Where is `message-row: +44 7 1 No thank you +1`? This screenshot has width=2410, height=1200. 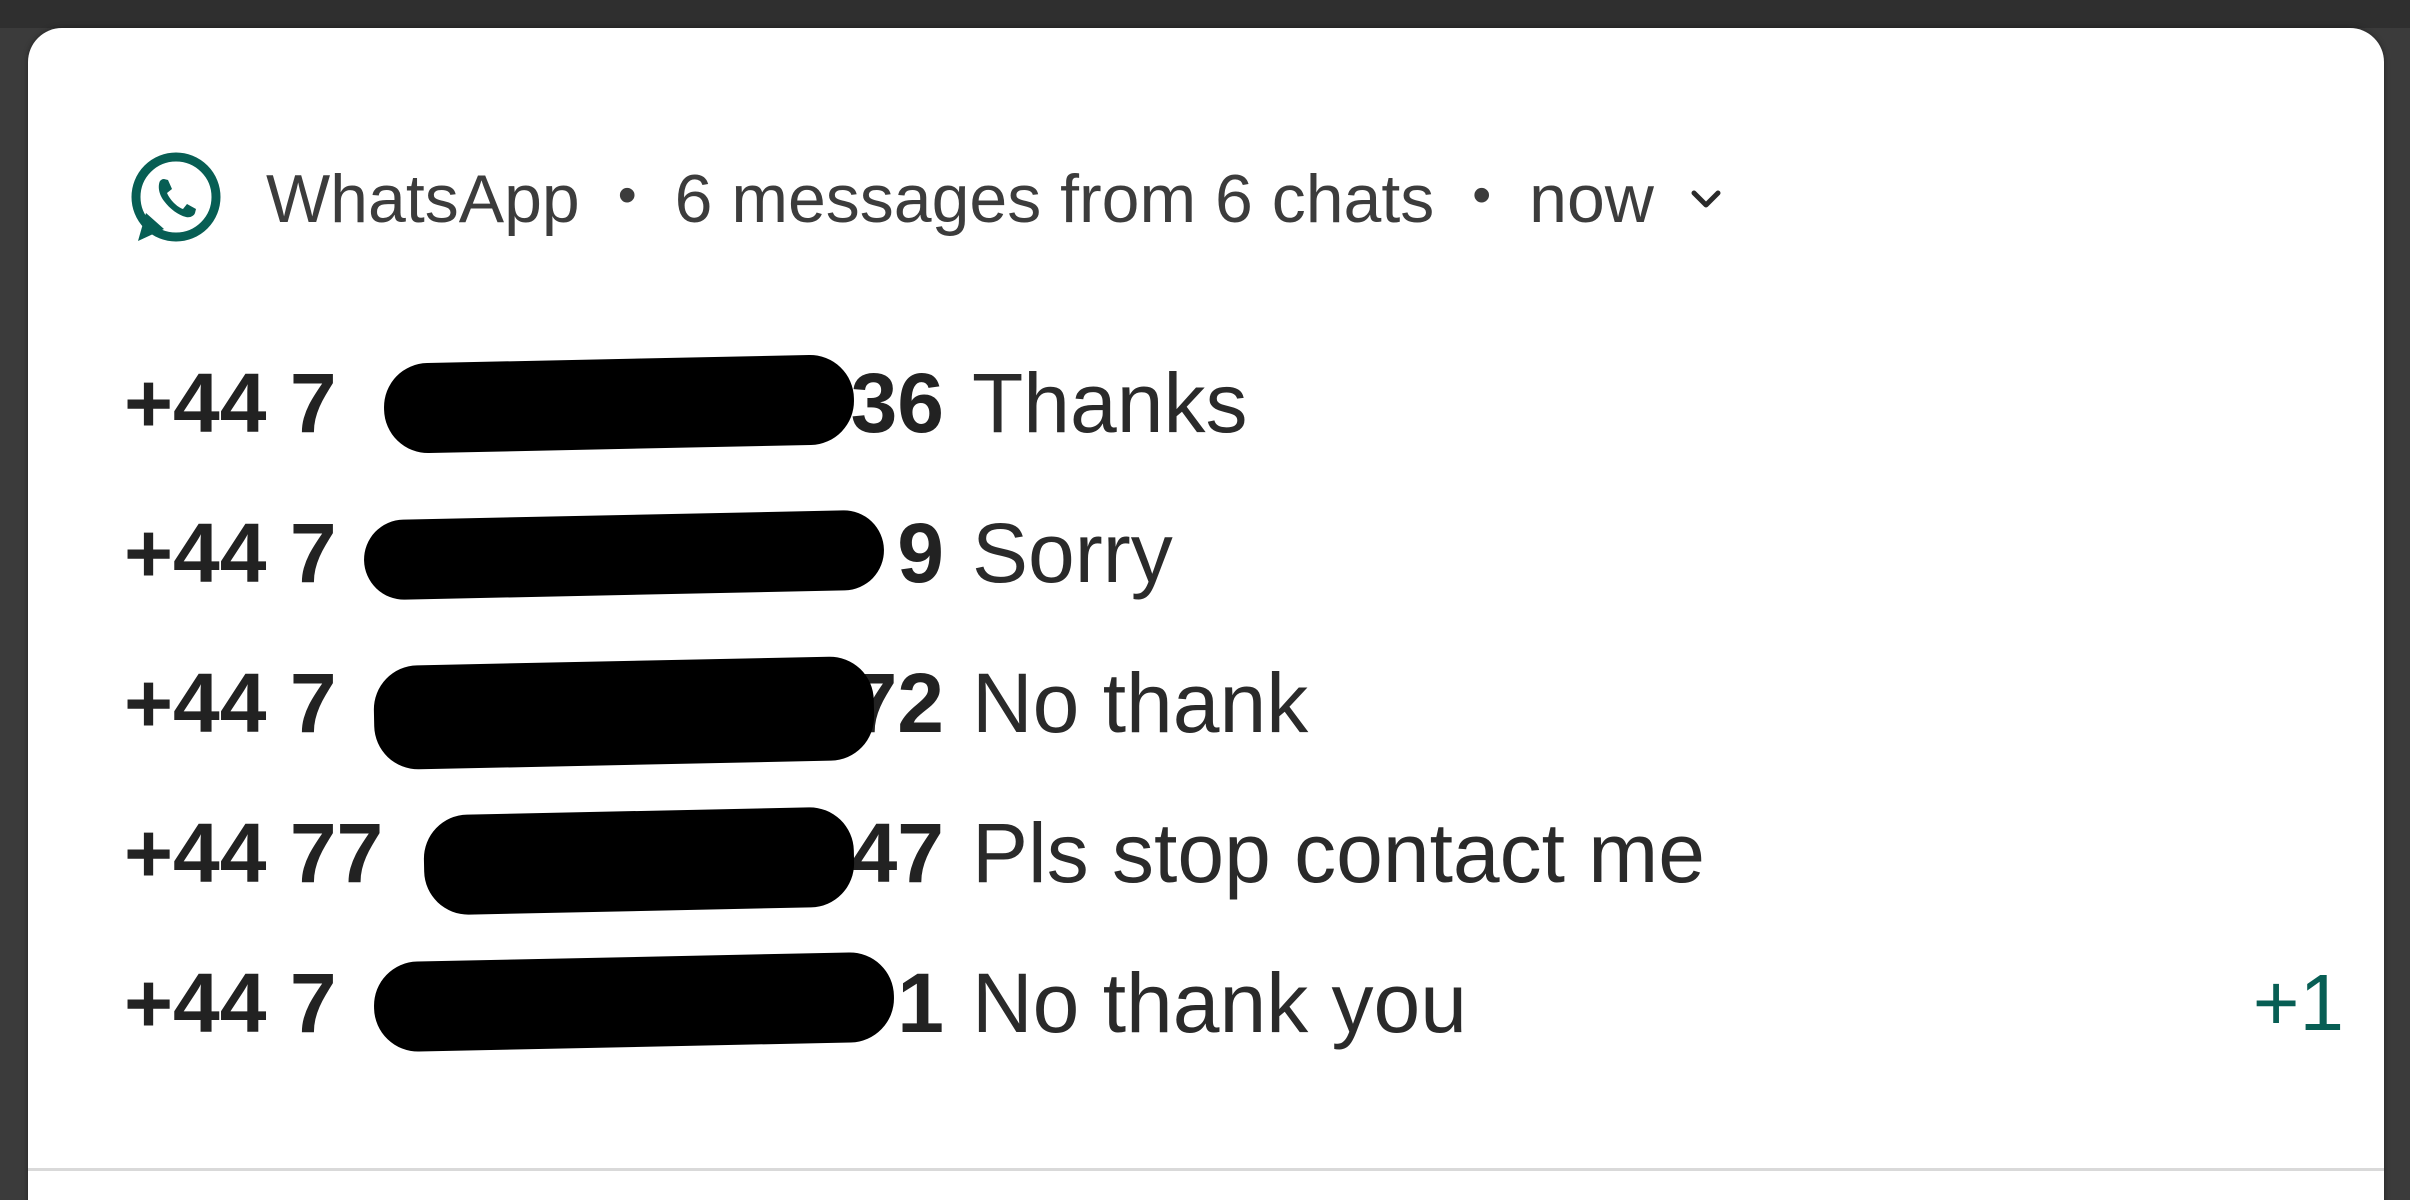
message-row: +44 7 1 No thank you +1 is located at coordinates (1234, 1003).